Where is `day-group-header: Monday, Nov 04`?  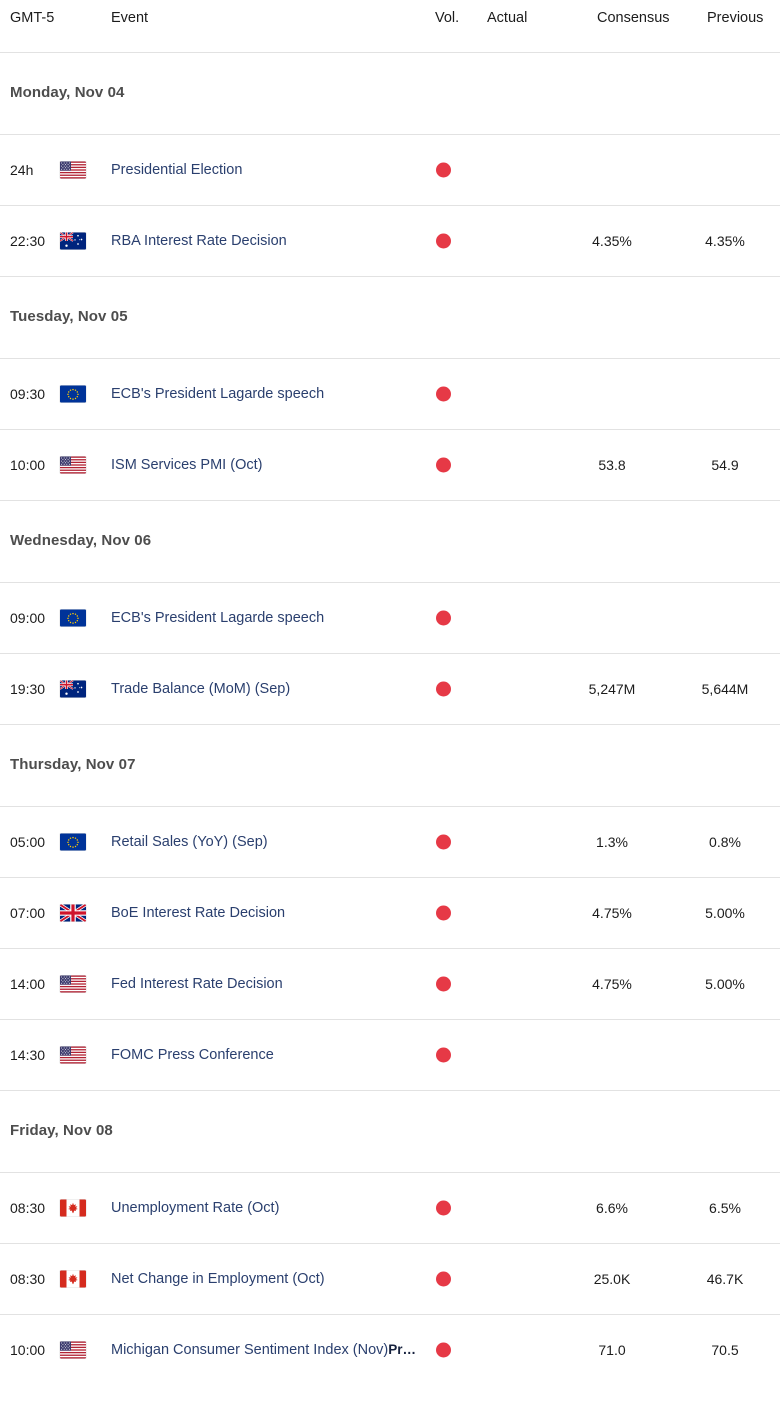
day-group-header: Monday, Nov 04 is located at coordinates (390, 94).